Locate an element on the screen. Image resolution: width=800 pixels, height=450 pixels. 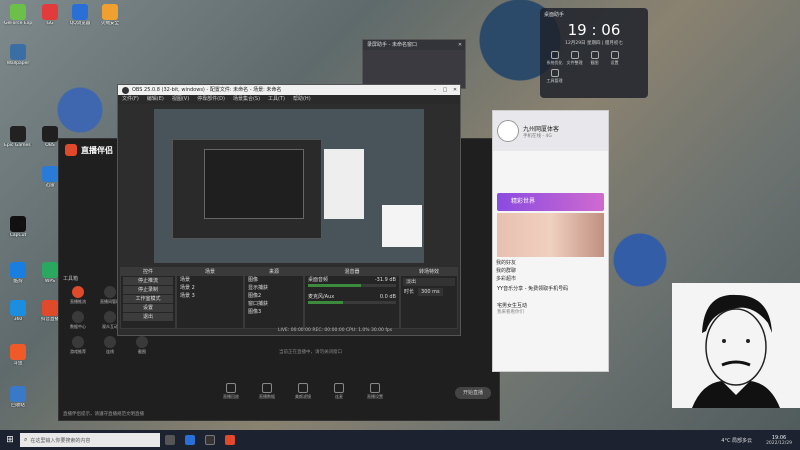
start-live-button: 开始直播 is located at coordinates (473, 393).